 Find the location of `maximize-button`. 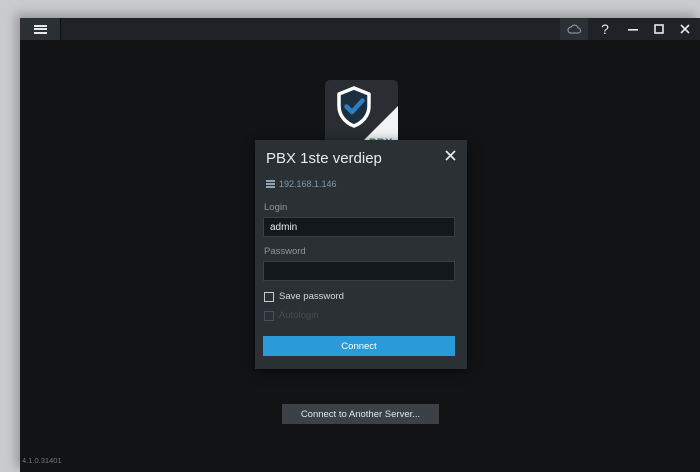

maximize-button is located at coordinates (659, 29).